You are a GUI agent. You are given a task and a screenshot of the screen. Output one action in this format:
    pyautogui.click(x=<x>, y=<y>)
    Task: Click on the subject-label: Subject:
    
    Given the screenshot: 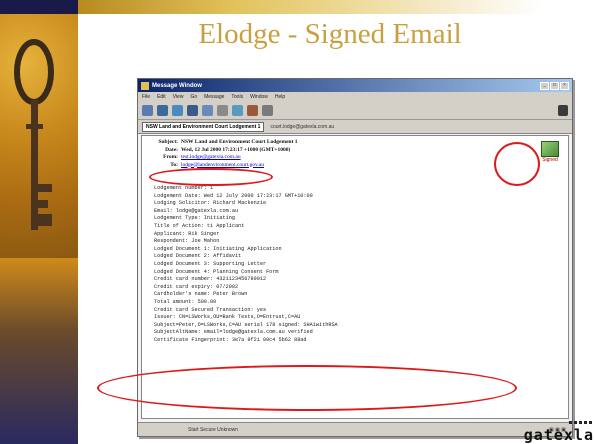 What is the action you would take?
    pyautogui.click(x=168, y=142)
    